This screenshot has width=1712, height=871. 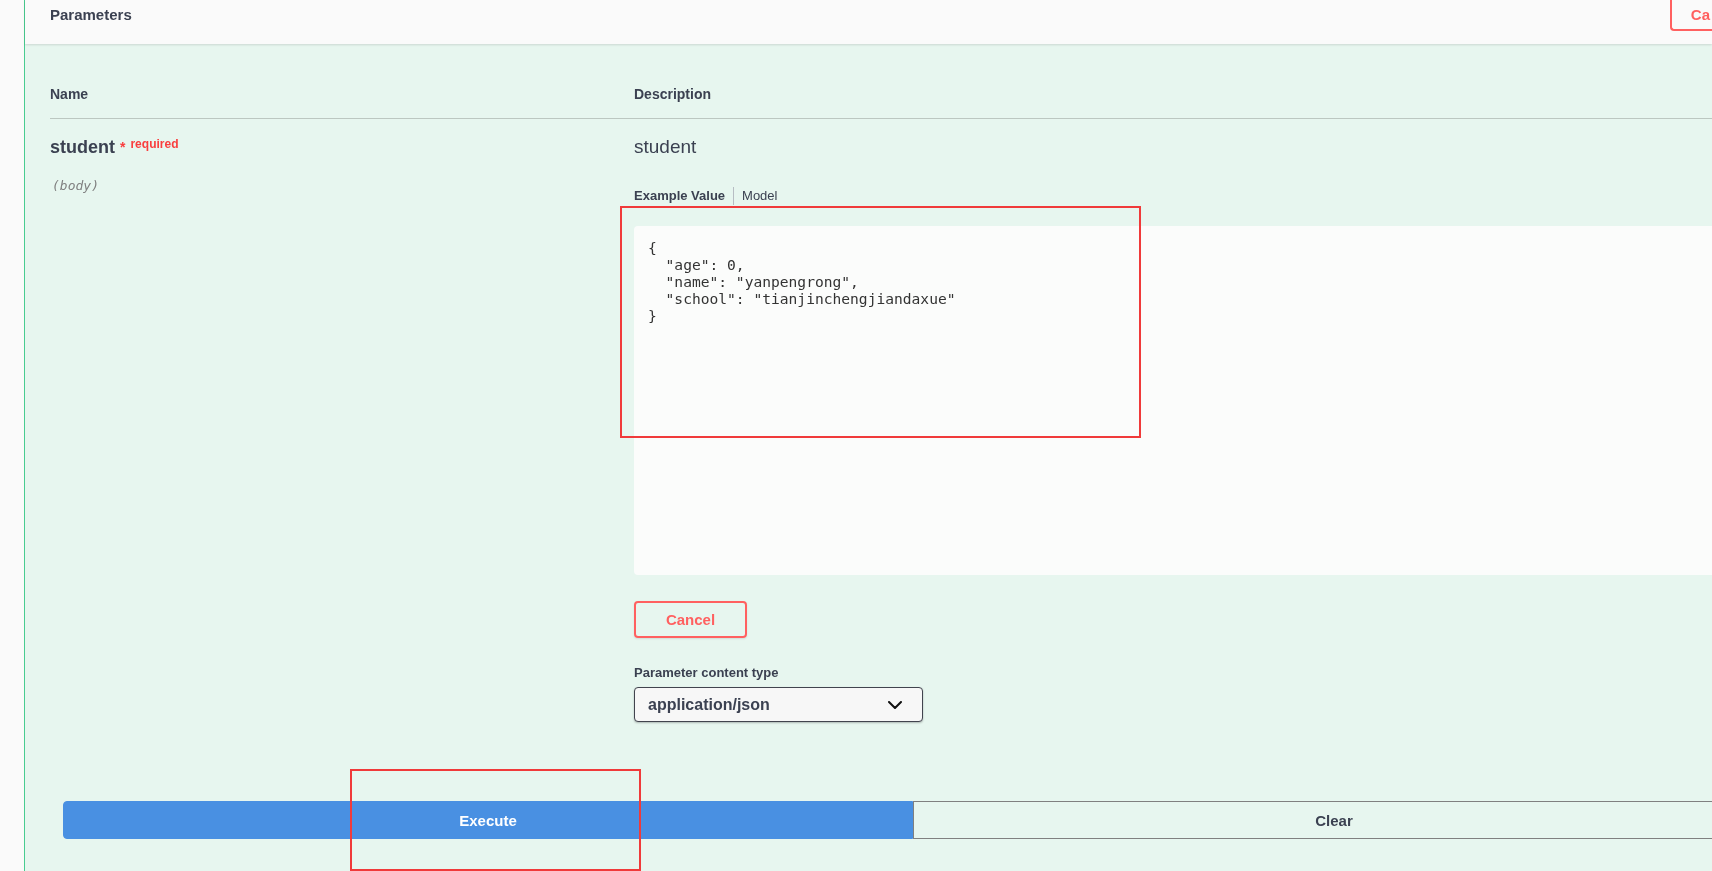 I want to click on parameter-name: student, so click(x=82, y=147).